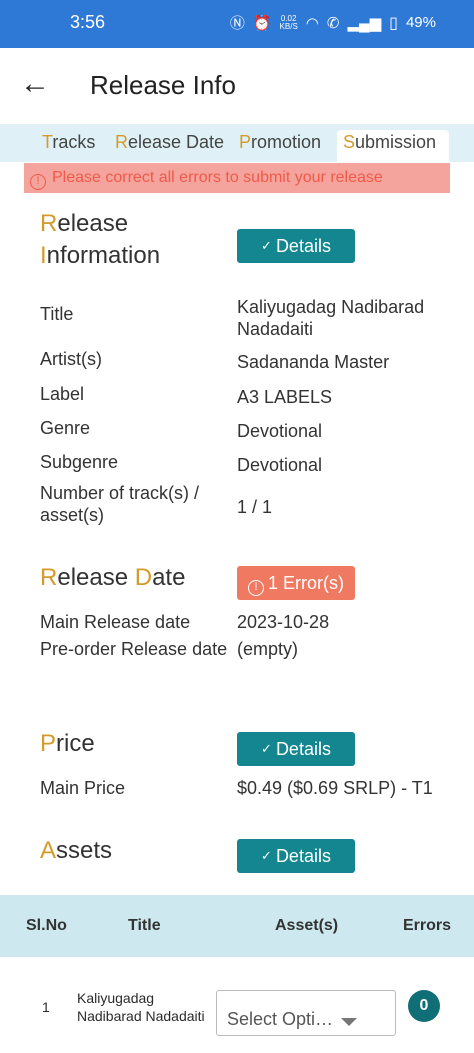 The height and width of the screenshot is (1053, 474). Describe the element at coordinates (74, 142) in the screenshot. I see `tab-tracks-label: racks` at that location.